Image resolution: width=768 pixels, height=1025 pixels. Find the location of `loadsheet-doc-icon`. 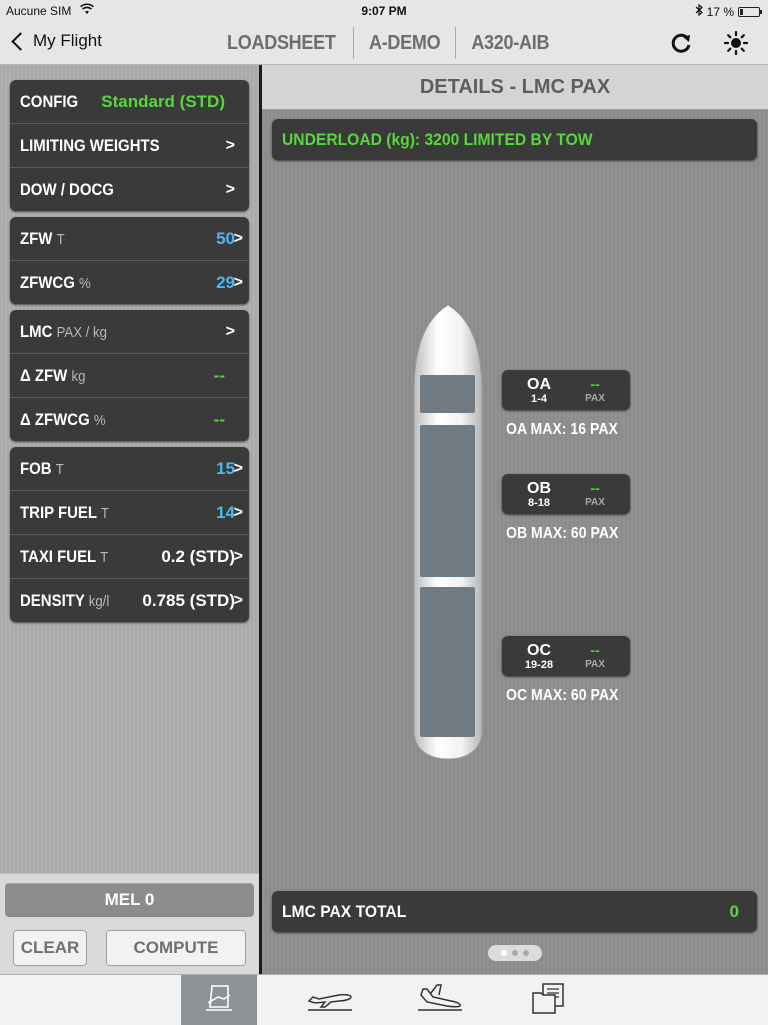

loadsheet-doc-icon is located at coordinates (219, 1000).